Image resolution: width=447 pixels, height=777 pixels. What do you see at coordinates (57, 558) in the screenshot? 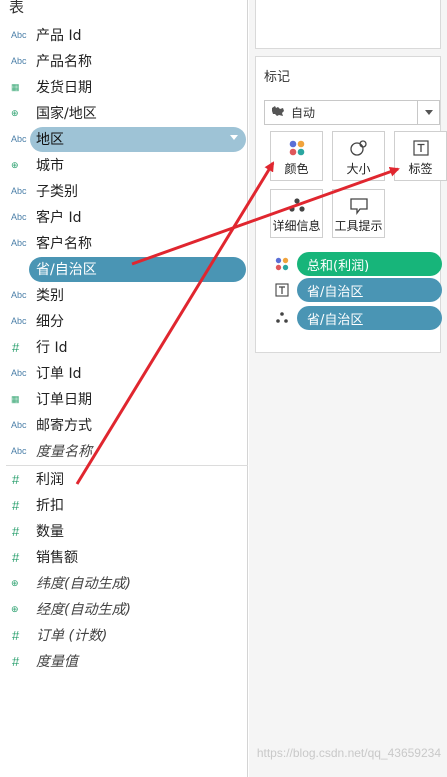
I see `field-label: 销售额` at bounding box center [57, 558].